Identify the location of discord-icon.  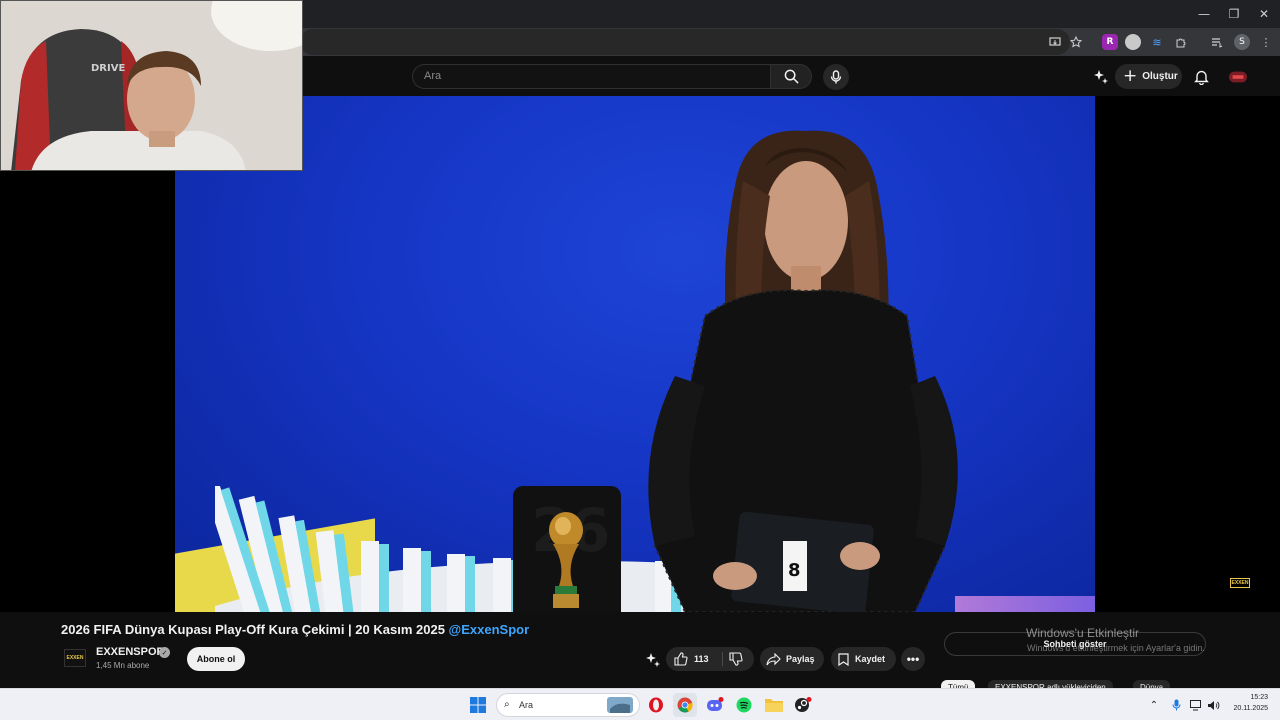
(715, 705).